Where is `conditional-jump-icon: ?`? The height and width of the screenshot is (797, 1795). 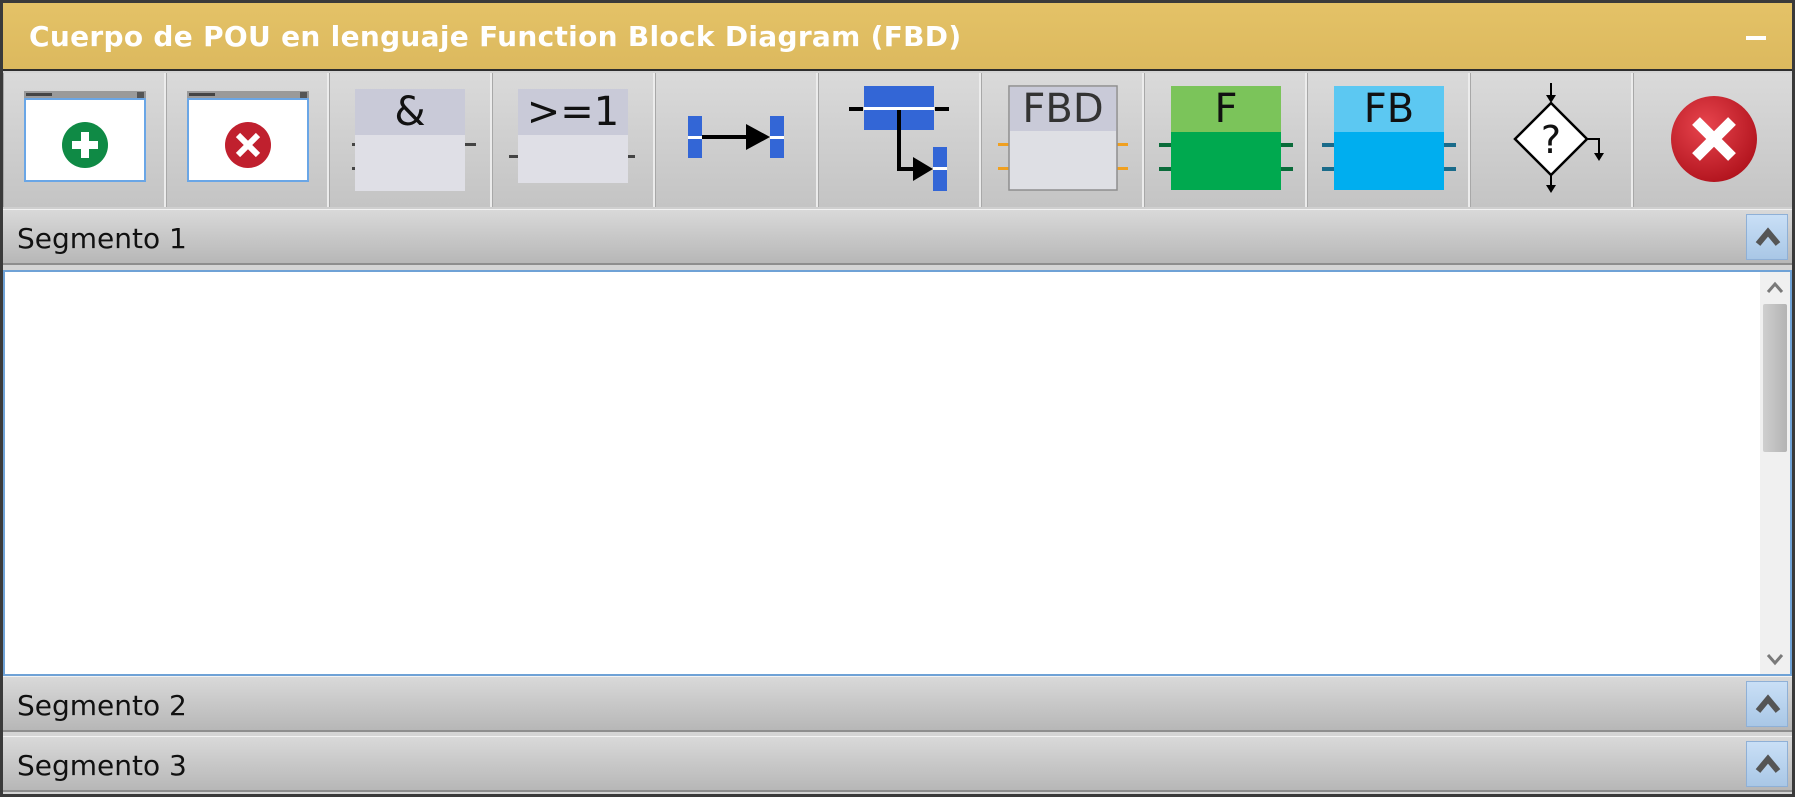
conditional-jump-icon: ? is located at coordinates (1558, 138).